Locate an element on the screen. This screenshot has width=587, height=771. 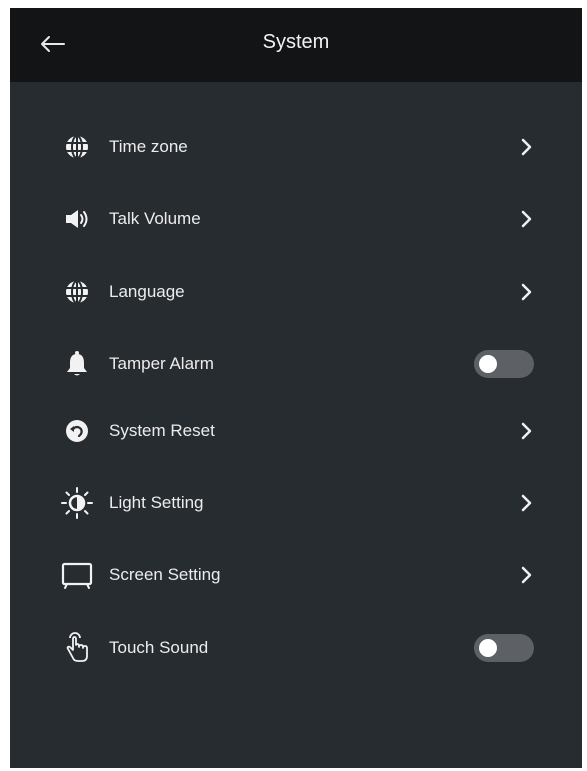
touch-sound-toggle is located at coordinates (504, 648).